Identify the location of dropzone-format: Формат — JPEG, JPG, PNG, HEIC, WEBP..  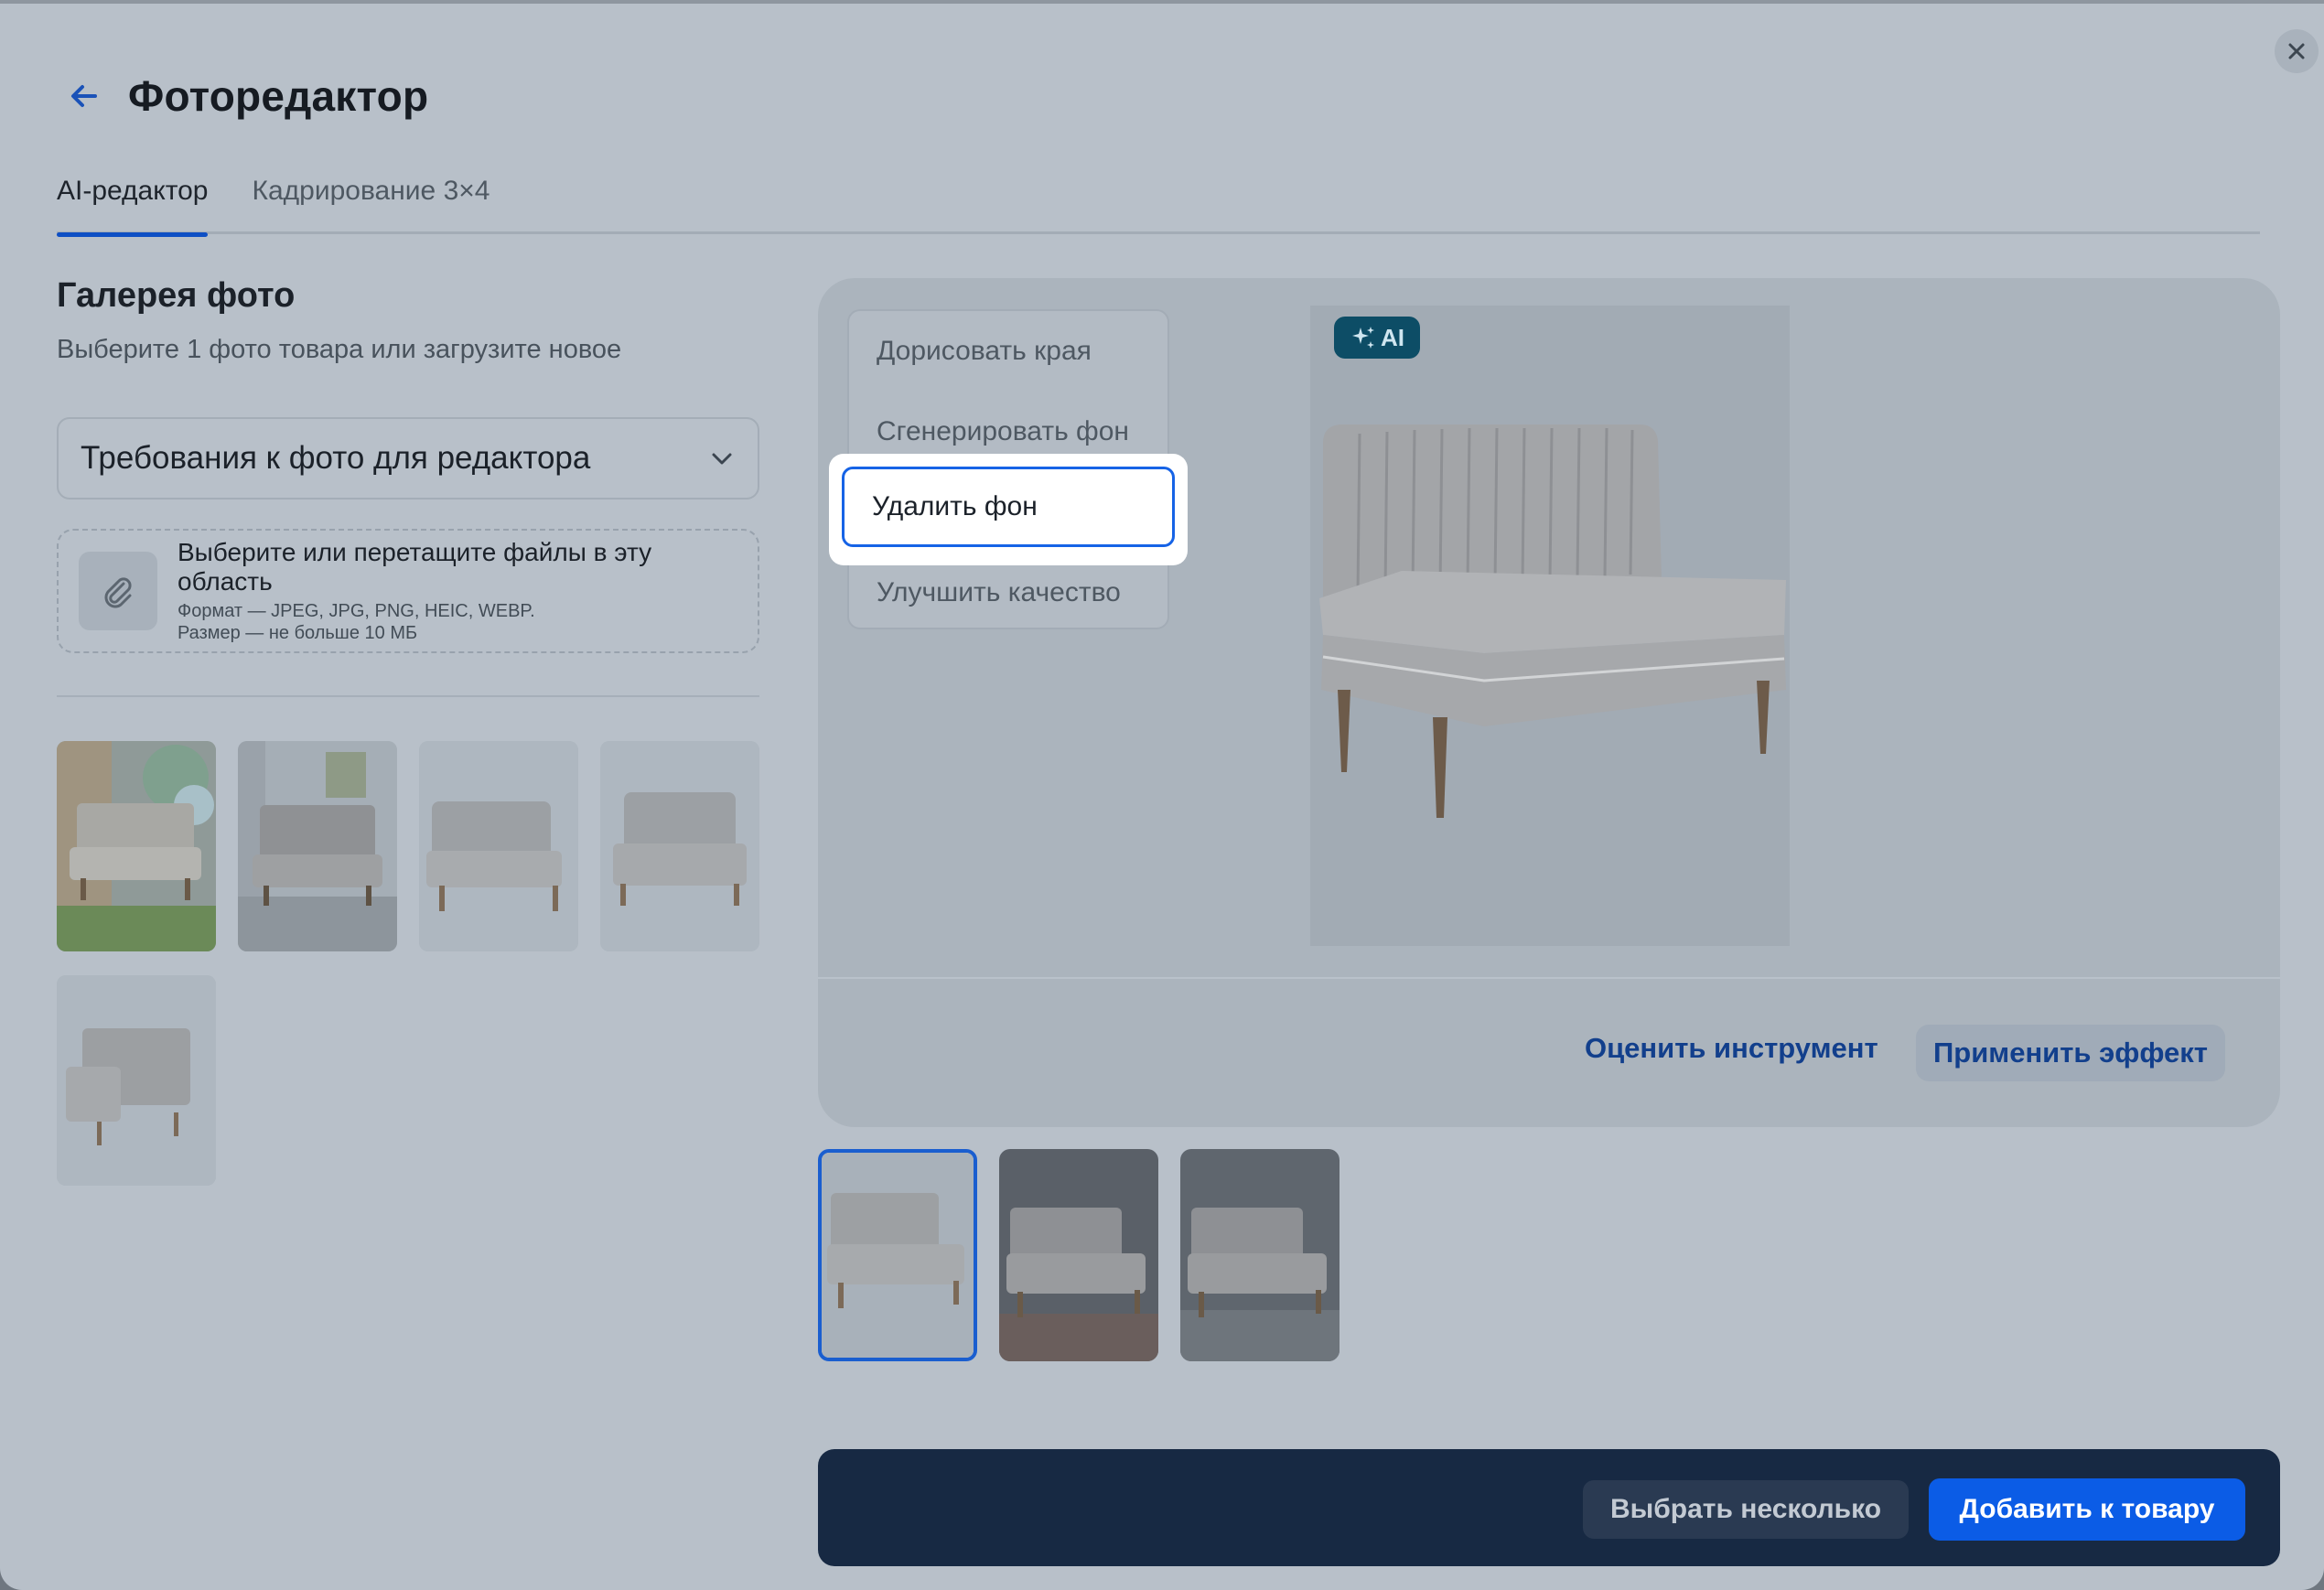
(356, 611).